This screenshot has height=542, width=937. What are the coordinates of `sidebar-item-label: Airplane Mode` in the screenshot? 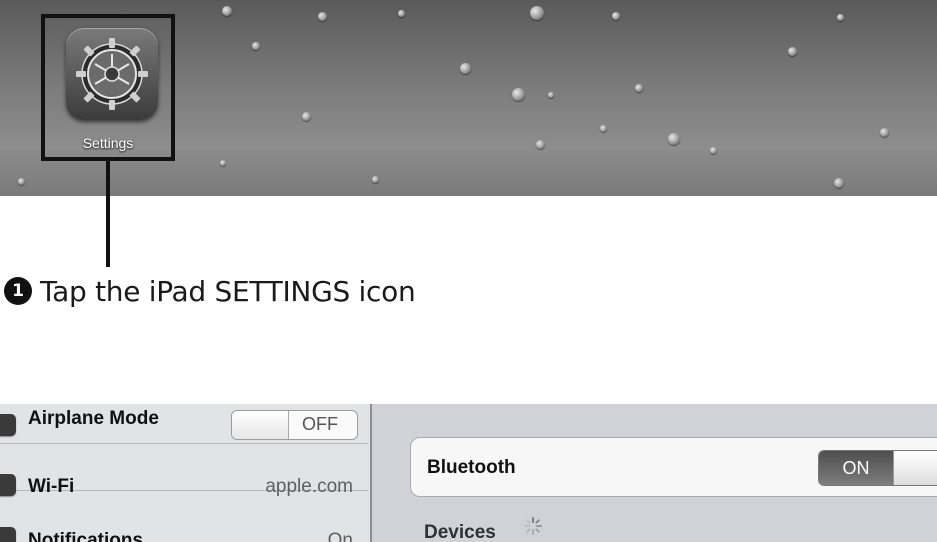 It's located at (93, 418).